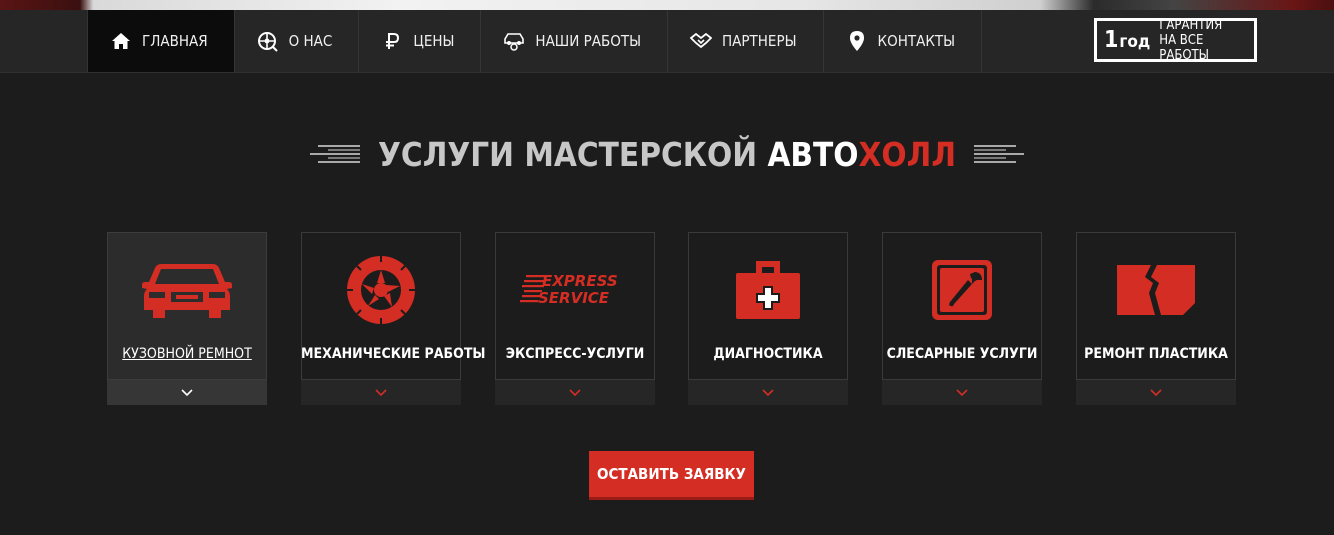  I want to click on service-card-locksmith: СЛЕСАРНЫЕ УСЛУГИ, so click(962, 318).